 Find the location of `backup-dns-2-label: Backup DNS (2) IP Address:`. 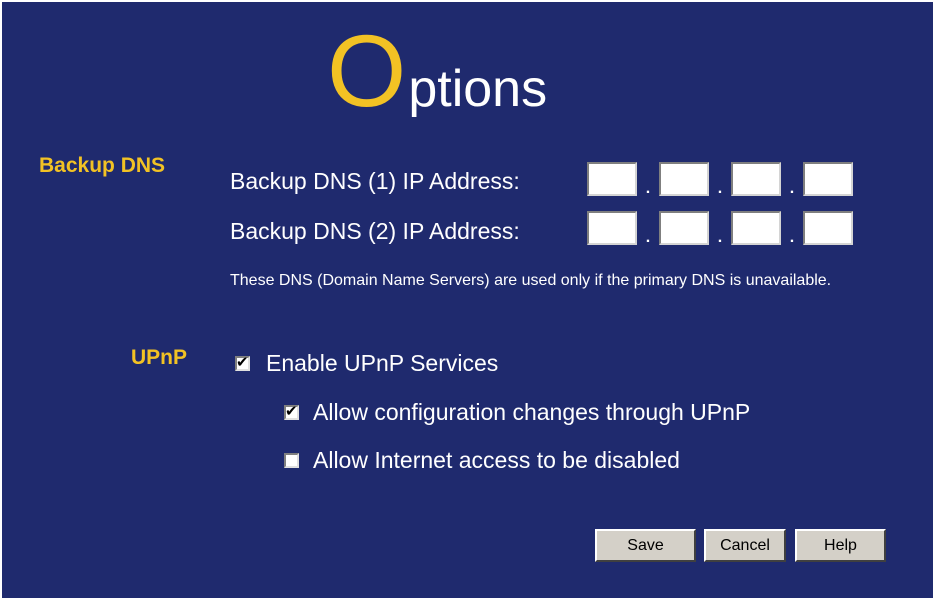

backup-dns-2-label: Backup DNS (2) IP Address: is located at coordinates (375, 231).